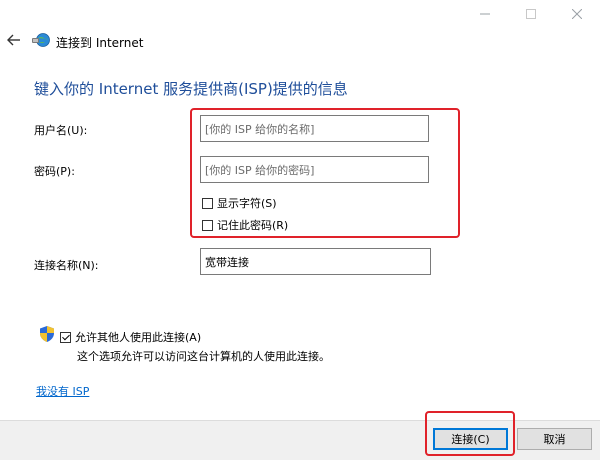 The width and height of the screenshot is (600, 460). I want to click on show-chars-checkbox, so click(207, 203).